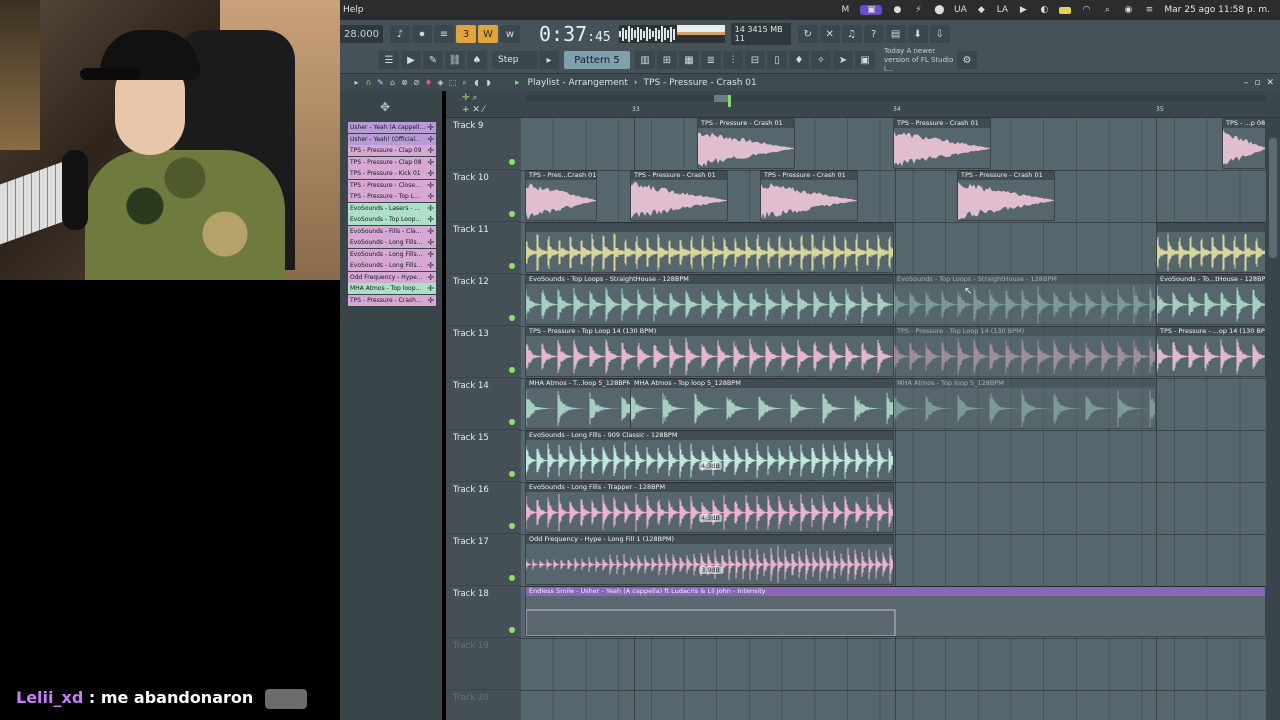 This screenshot has width=1280, height=720. What do you see at coordinates (392, 150) in the screenshot?
I see `picker-item: TPS - Pressure - Clap 09 ✛` at bounding box center [392, 150].